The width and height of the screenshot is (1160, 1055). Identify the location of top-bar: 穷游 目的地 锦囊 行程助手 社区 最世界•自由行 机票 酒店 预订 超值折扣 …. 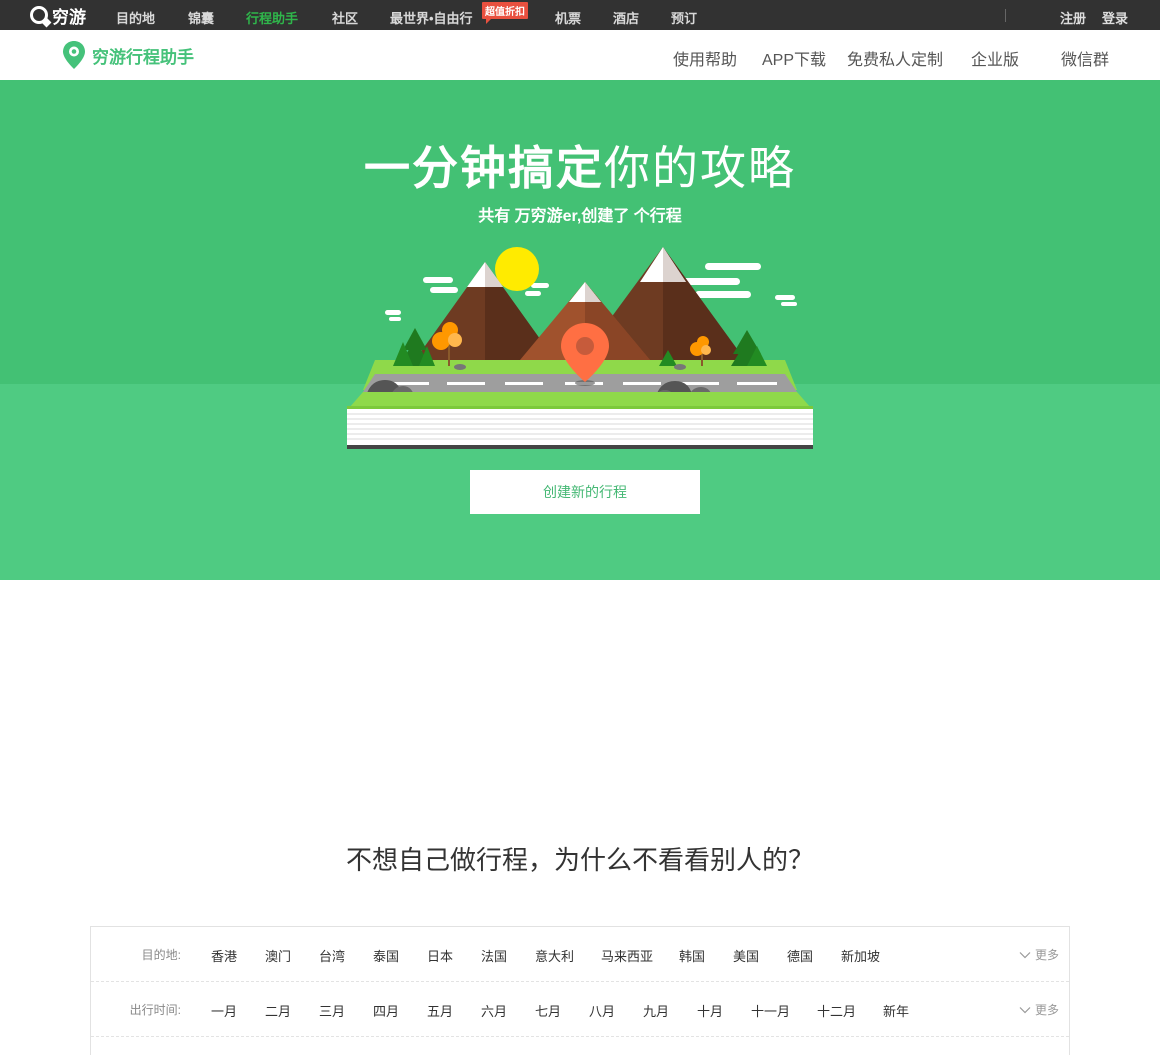
(580, 15).